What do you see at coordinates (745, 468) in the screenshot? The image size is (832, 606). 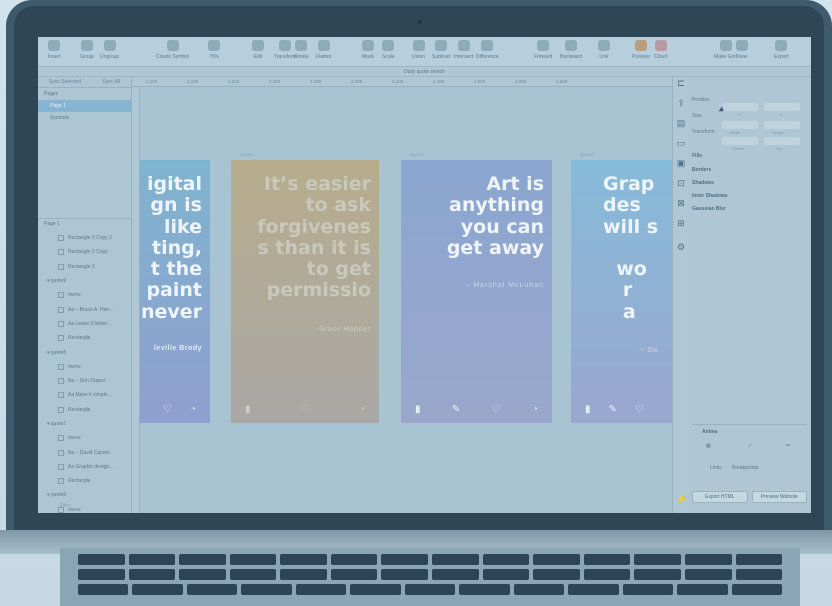 I see `breakpoints-label: Breakpoints` at bounding box center [745, 468].